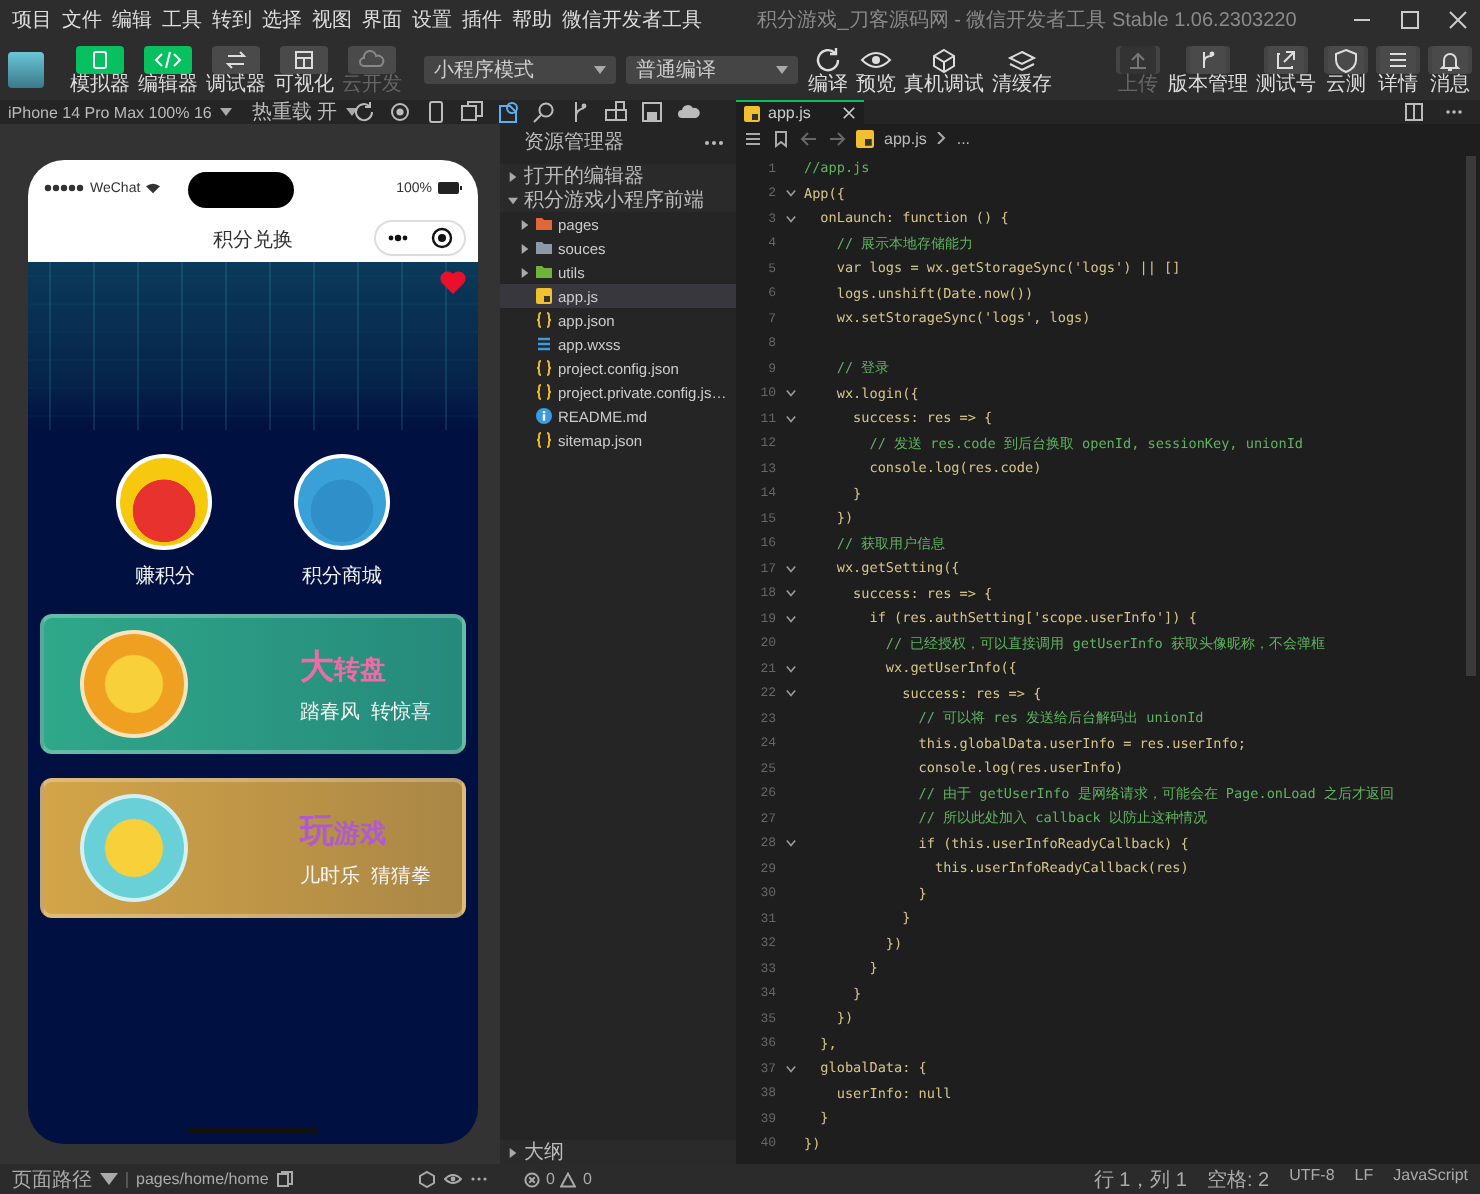 The width and height of the screenshot is (1480, 1194). Describe the element at coordinates (714, 142) in the screenshot. I see `more-icon` at that location.